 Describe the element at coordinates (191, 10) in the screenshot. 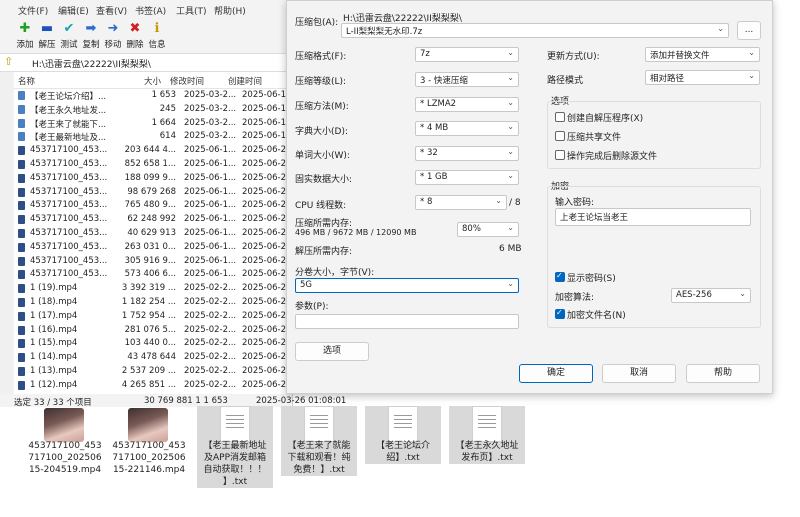

I see `menu-tools: 工具(T)` at that location.